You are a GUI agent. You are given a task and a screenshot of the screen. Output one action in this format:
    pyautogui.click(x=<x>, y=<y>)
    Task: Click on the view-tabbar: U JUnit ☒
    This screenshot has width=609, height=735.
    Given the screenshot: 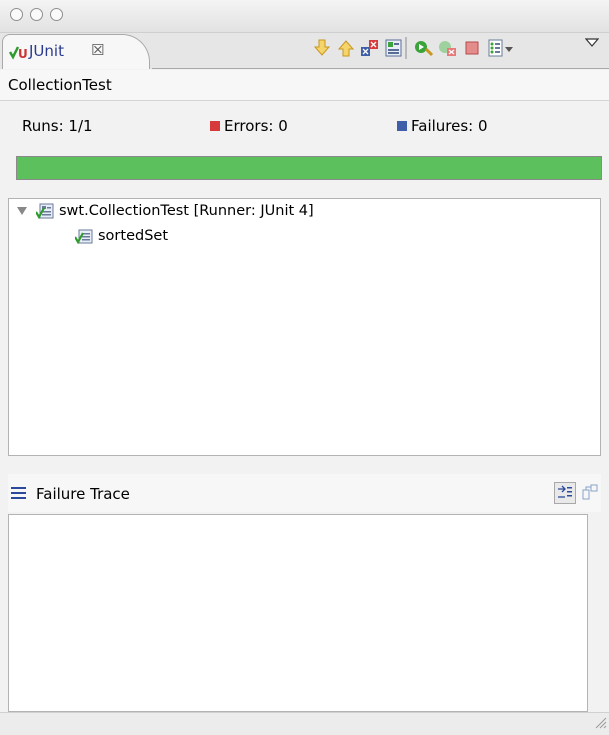 What is the action you would take?
    pyautogui.click(x=304, y=51)
    